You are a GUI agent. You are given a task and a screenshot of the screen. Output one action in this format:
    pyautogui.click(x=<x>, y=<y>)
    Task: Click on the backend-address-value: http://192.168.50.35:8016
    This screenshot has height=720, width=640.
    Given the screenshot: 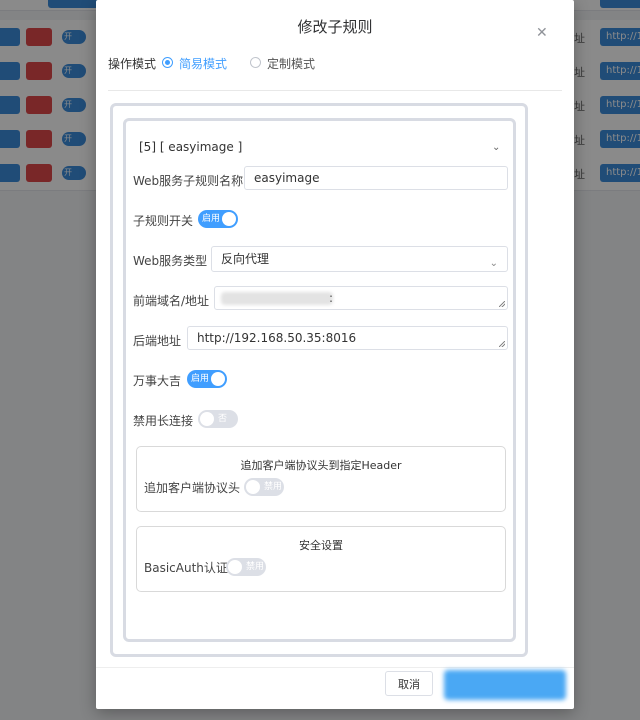 What is the action you would take?
    pyautogui.click(x=277, y=338)
    